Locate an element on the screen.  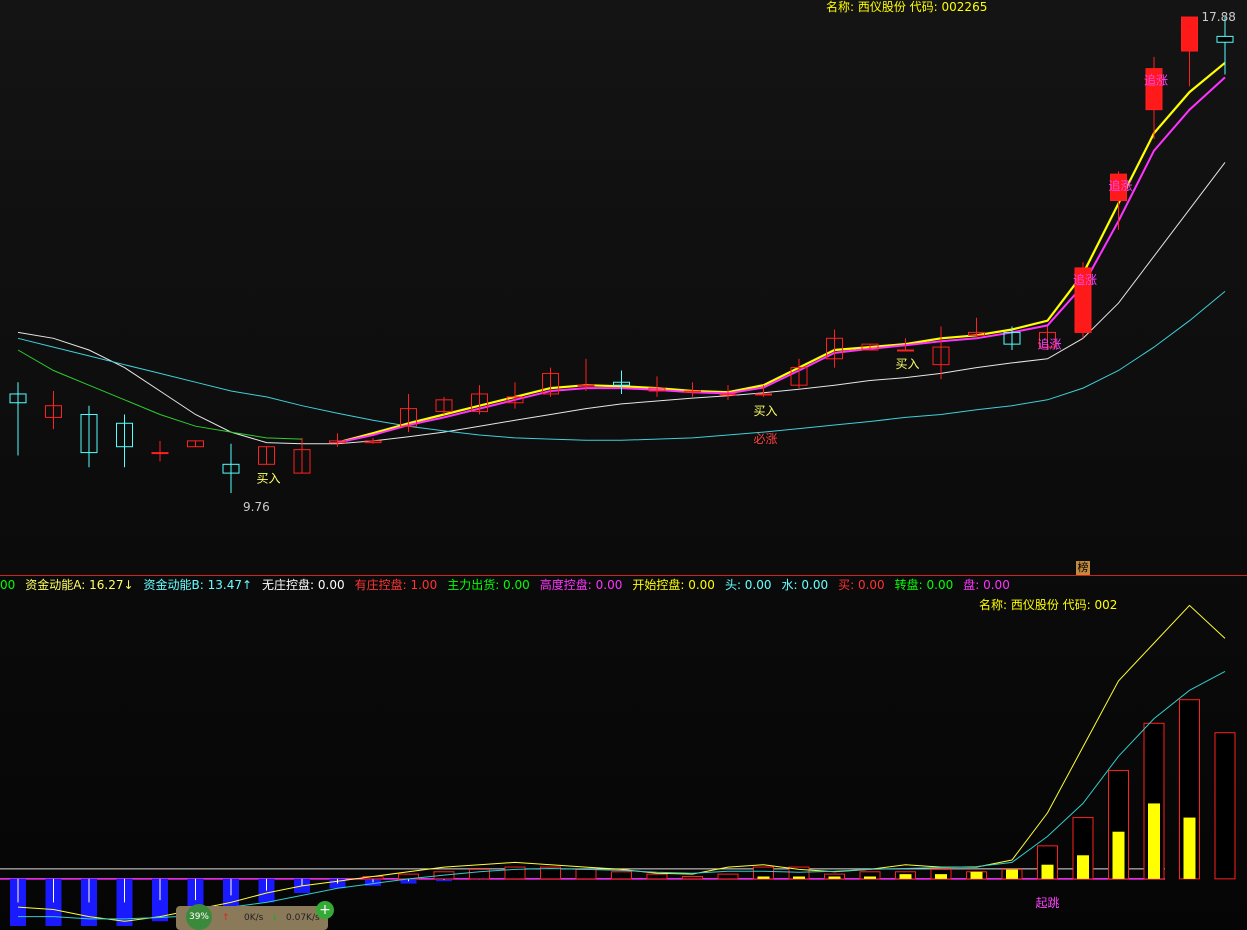
chart-annotation: 9.76 is located at coordinates (256, 507).